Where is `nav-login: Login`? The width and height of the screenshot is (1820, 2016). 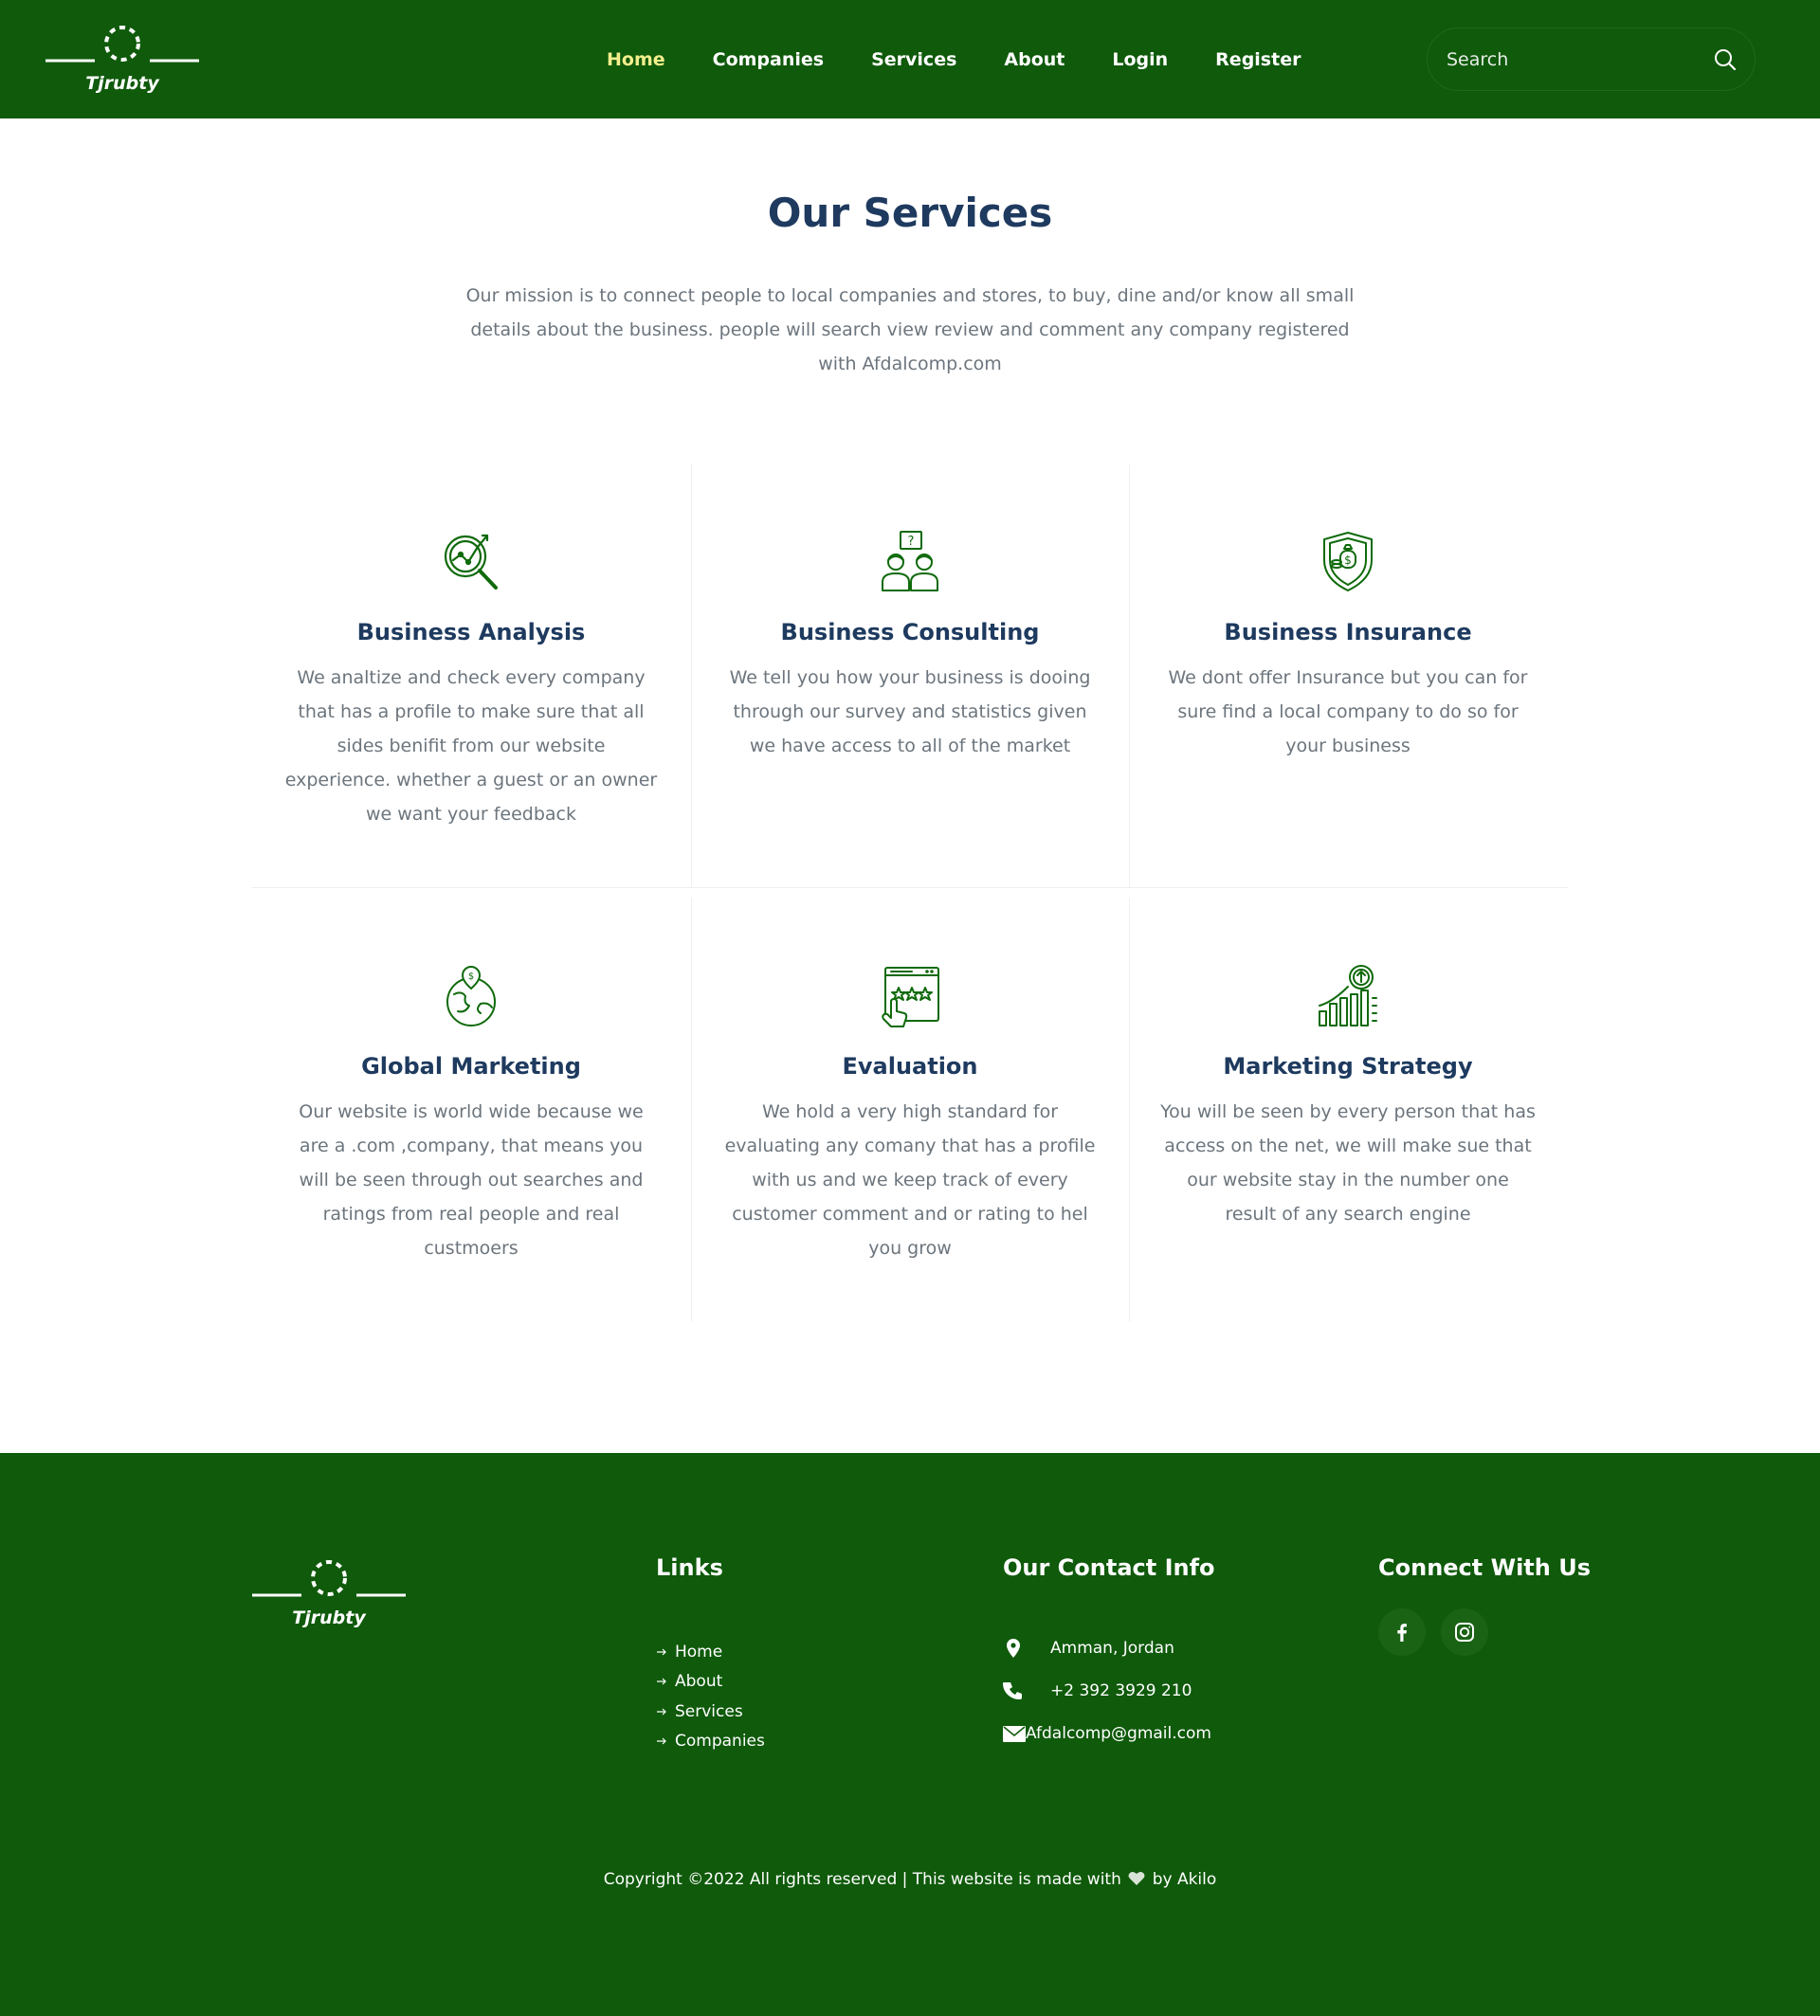 nav-login: Login is located at coordinates (1140, 59).